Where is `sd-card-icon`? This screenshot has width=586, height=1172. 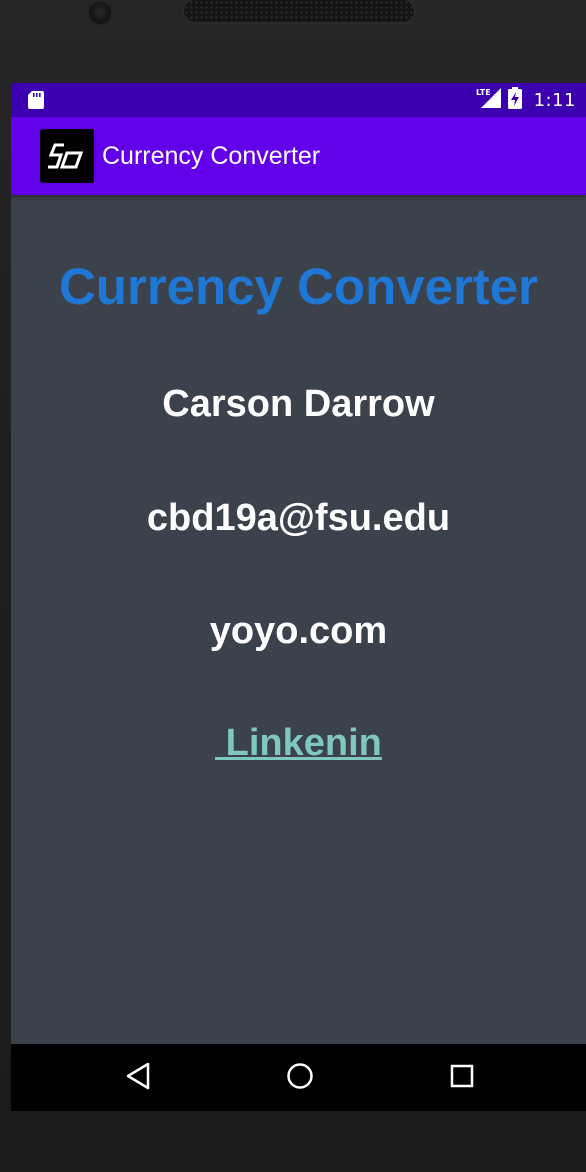 sd-card-icon is located at coordinates (36, 102).